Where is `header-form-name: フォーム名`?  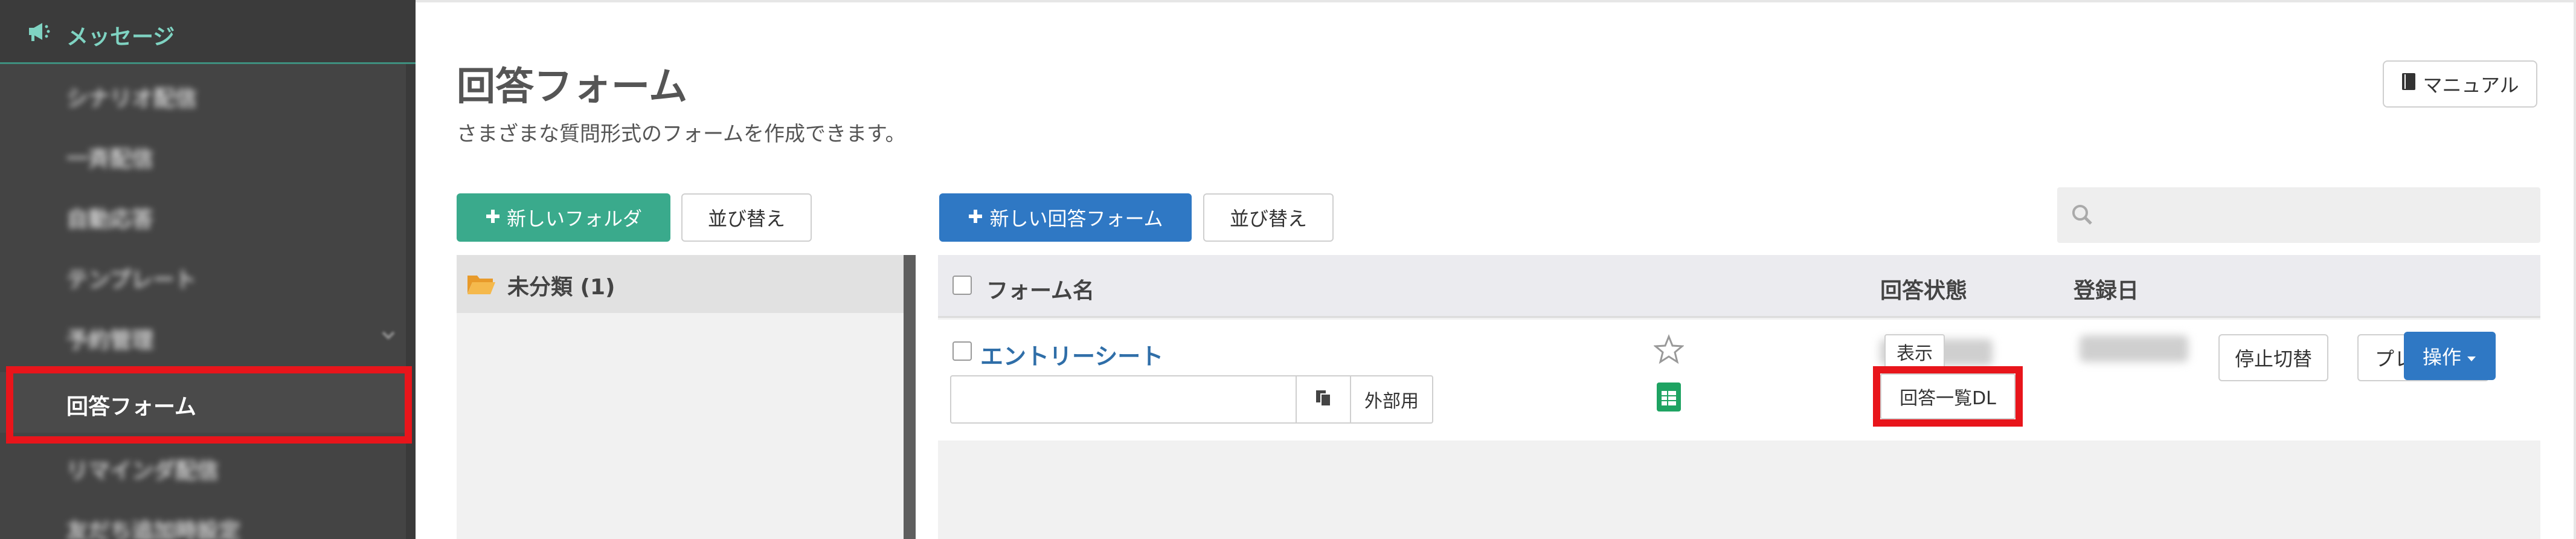 header-form-name: フォーム名 is located at coordinates (1040, 291).